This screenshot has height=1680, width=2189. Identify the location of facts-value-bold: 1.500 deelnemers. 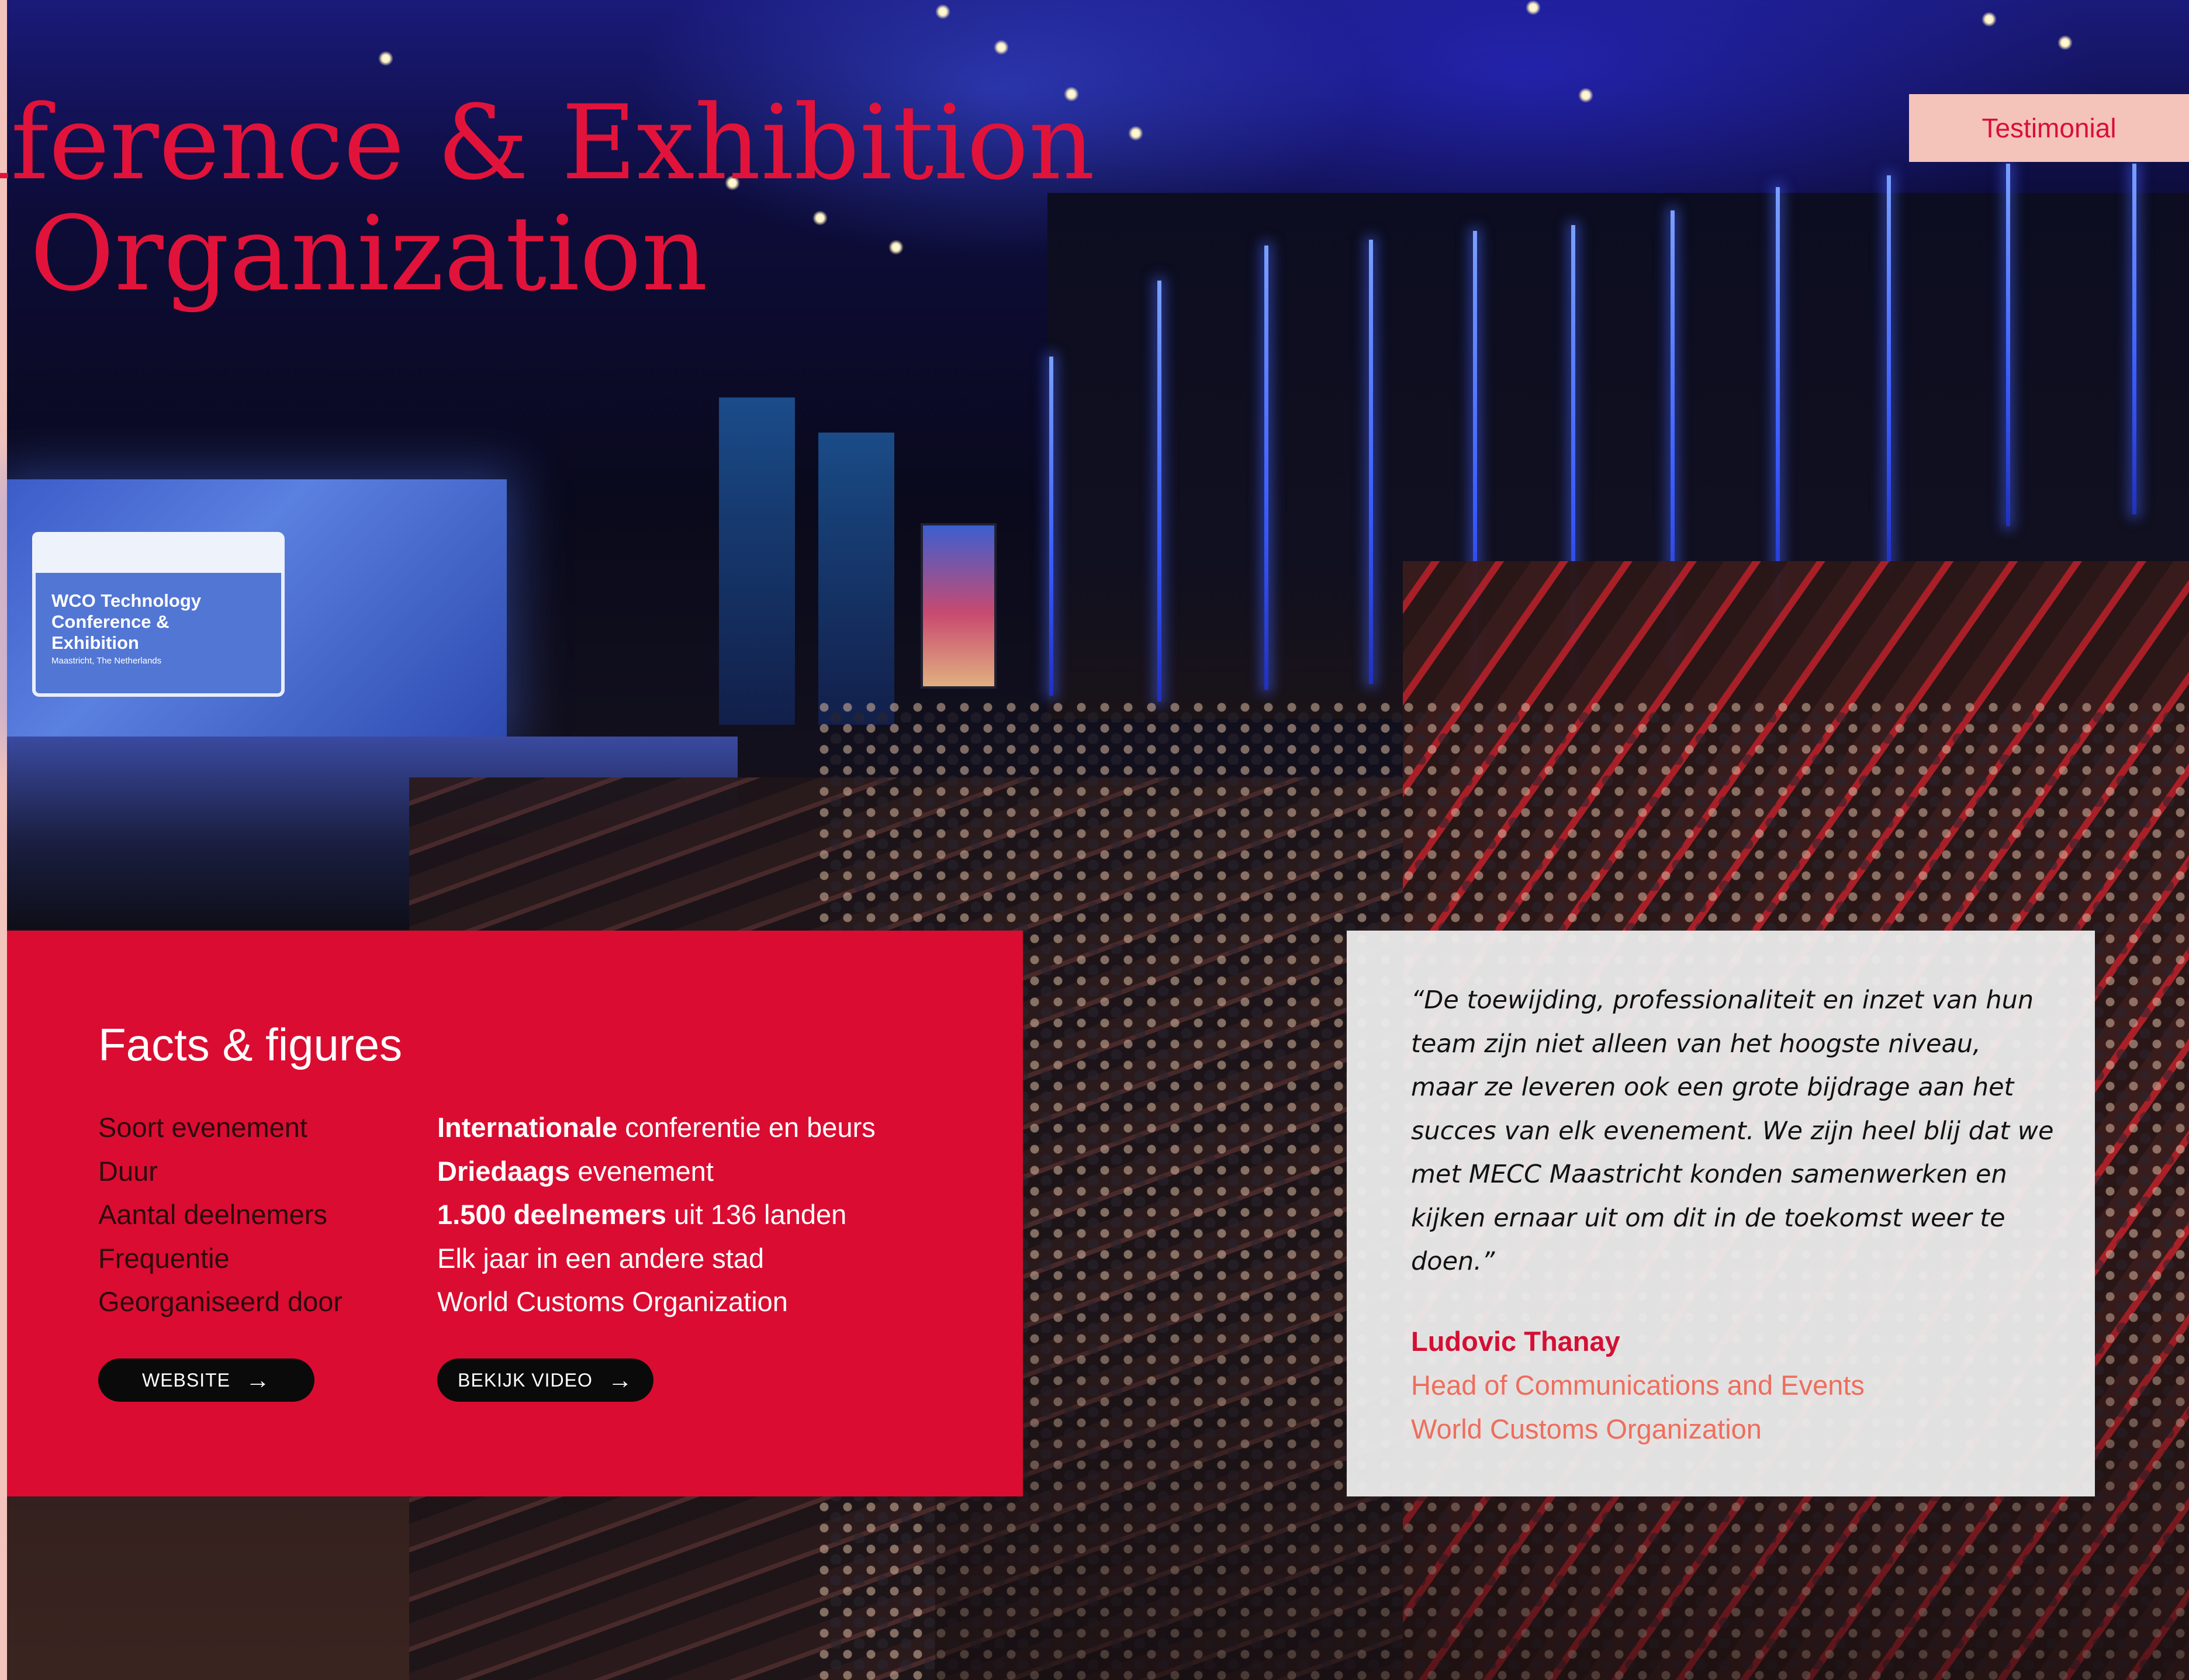
(551, 1214).